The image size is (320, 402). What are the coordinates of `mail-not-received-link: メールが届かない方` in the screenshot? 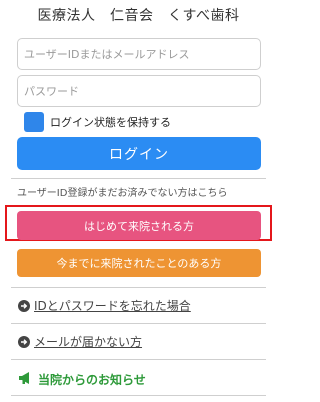 It's located at (80, 341).